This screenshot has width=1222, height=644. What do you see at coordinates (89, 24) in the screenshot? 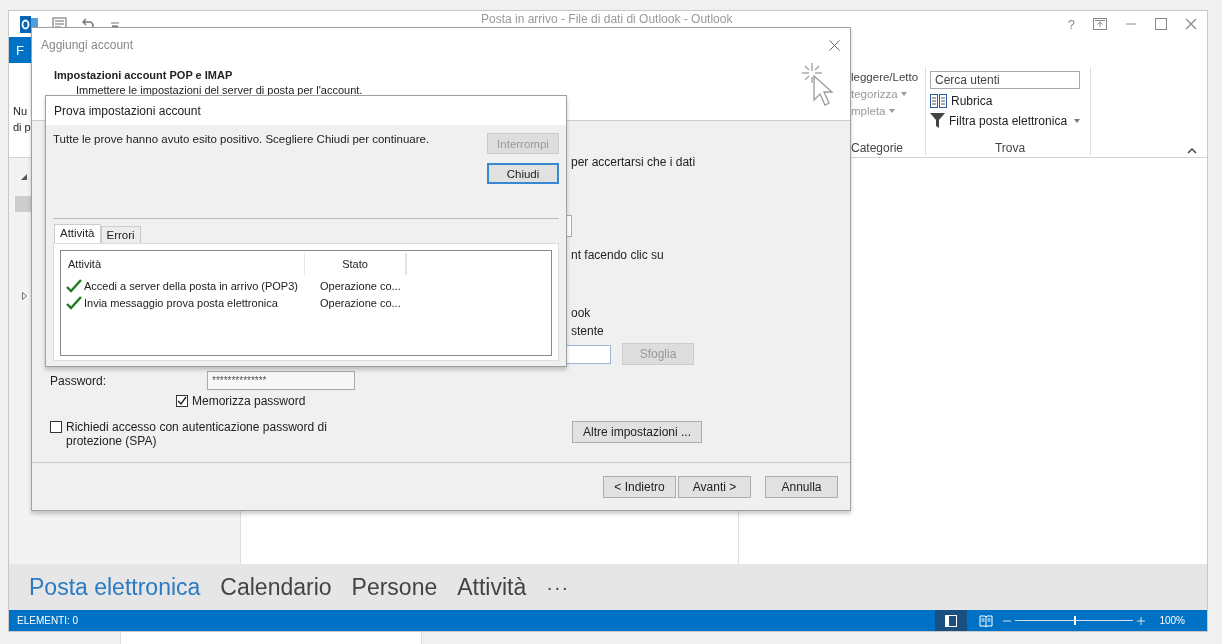
I see `undo-icon` at bounding box center [89, 24].